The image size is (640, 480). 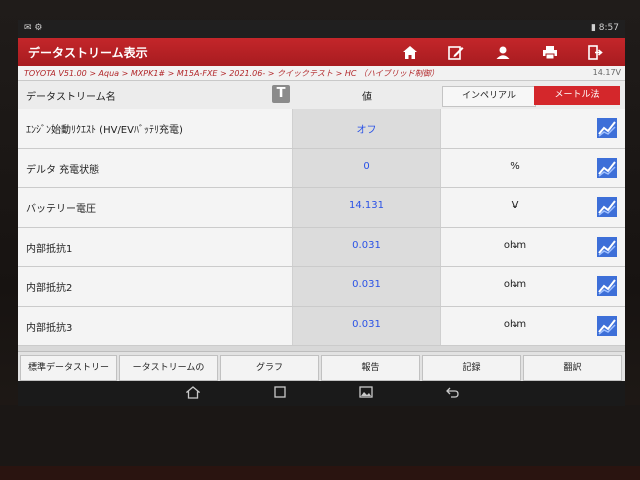 I want to click on row-name: 内部抵抗1, so click(x=49, y=249).